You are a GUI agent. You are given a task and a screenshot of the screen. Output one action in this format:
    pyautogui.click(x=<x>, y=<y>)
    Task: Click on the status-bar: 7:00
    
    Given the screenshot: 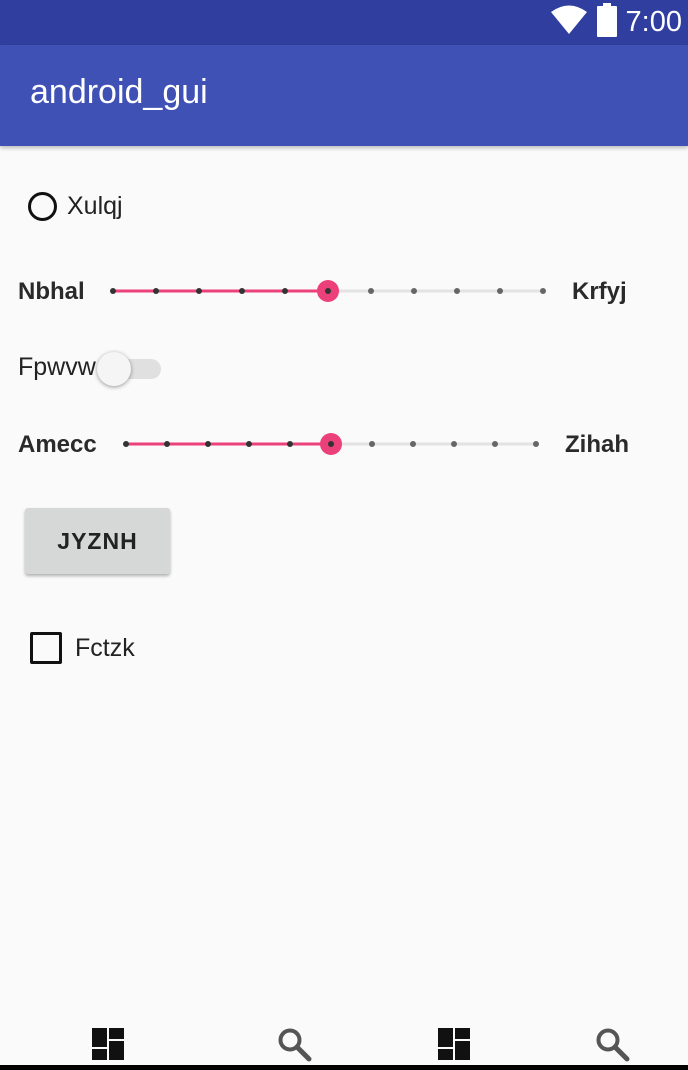 What is the action you would take?
    pyautogui.click(x=344, y=22)
    